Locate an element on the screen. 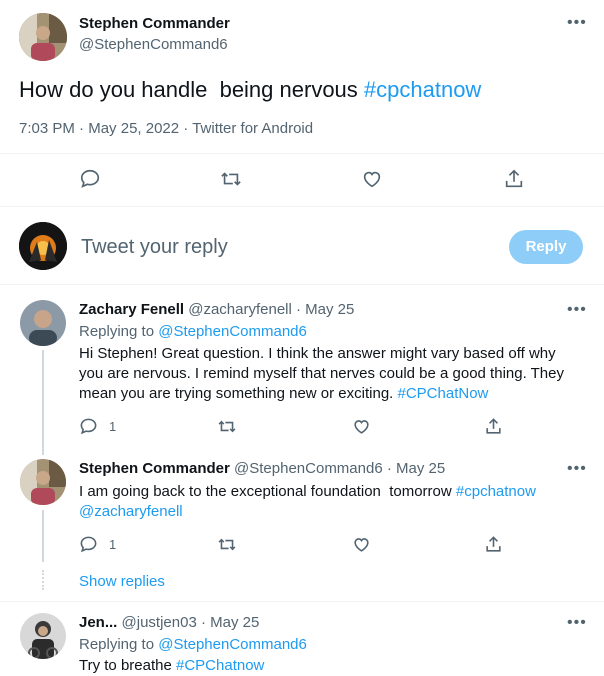 The image size is (604, 676). reply-header: Zachary Fenell @zacharyfenell · May 25 is located at coordinates (216, 309).